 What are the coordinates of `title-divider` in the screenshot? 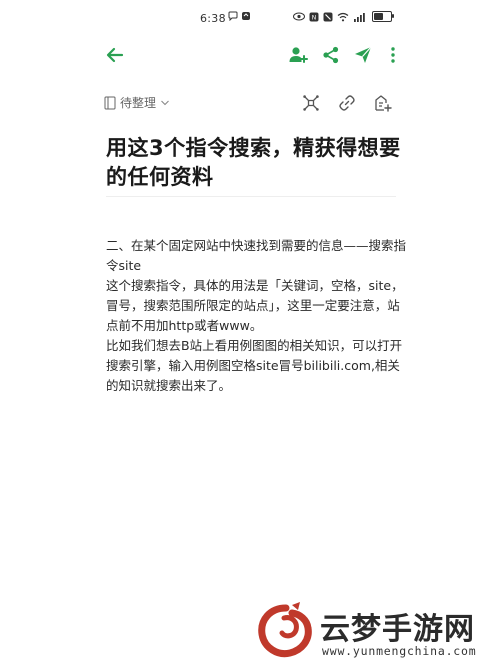 It's located at (251, 196).